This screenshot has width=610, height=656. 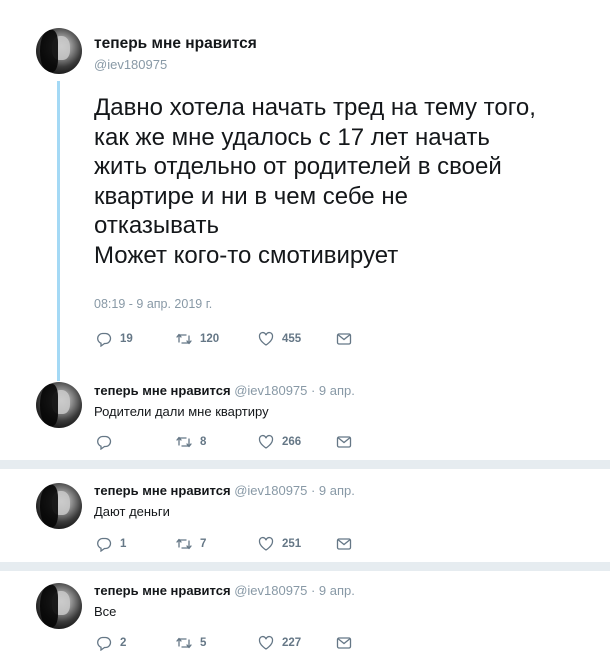 I want to click on handle: @iev180975, so click(x=130, y=64).